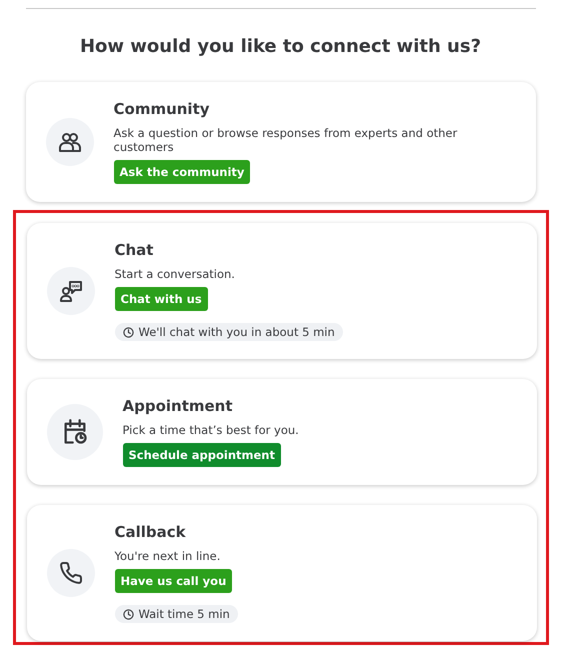 The image size is (561, 656). I want to click on page-heading: How would you like to connect with us?, so click(281, 46).